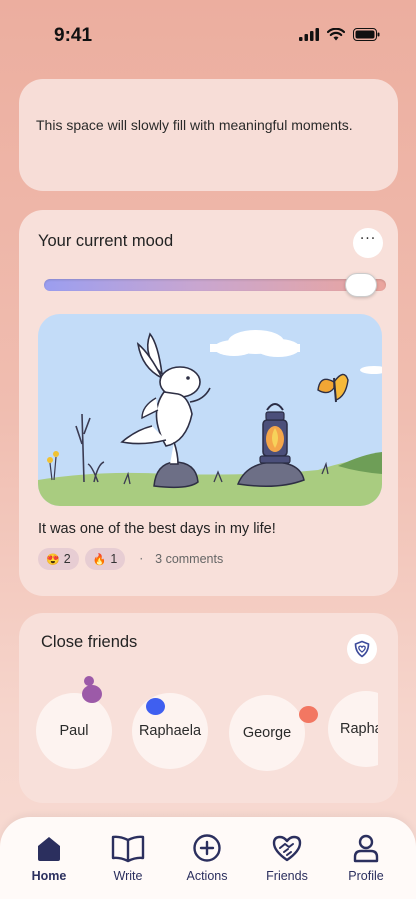 The image size is (416, 899). I want to click on tab-label: Friends, so click(287, 876).